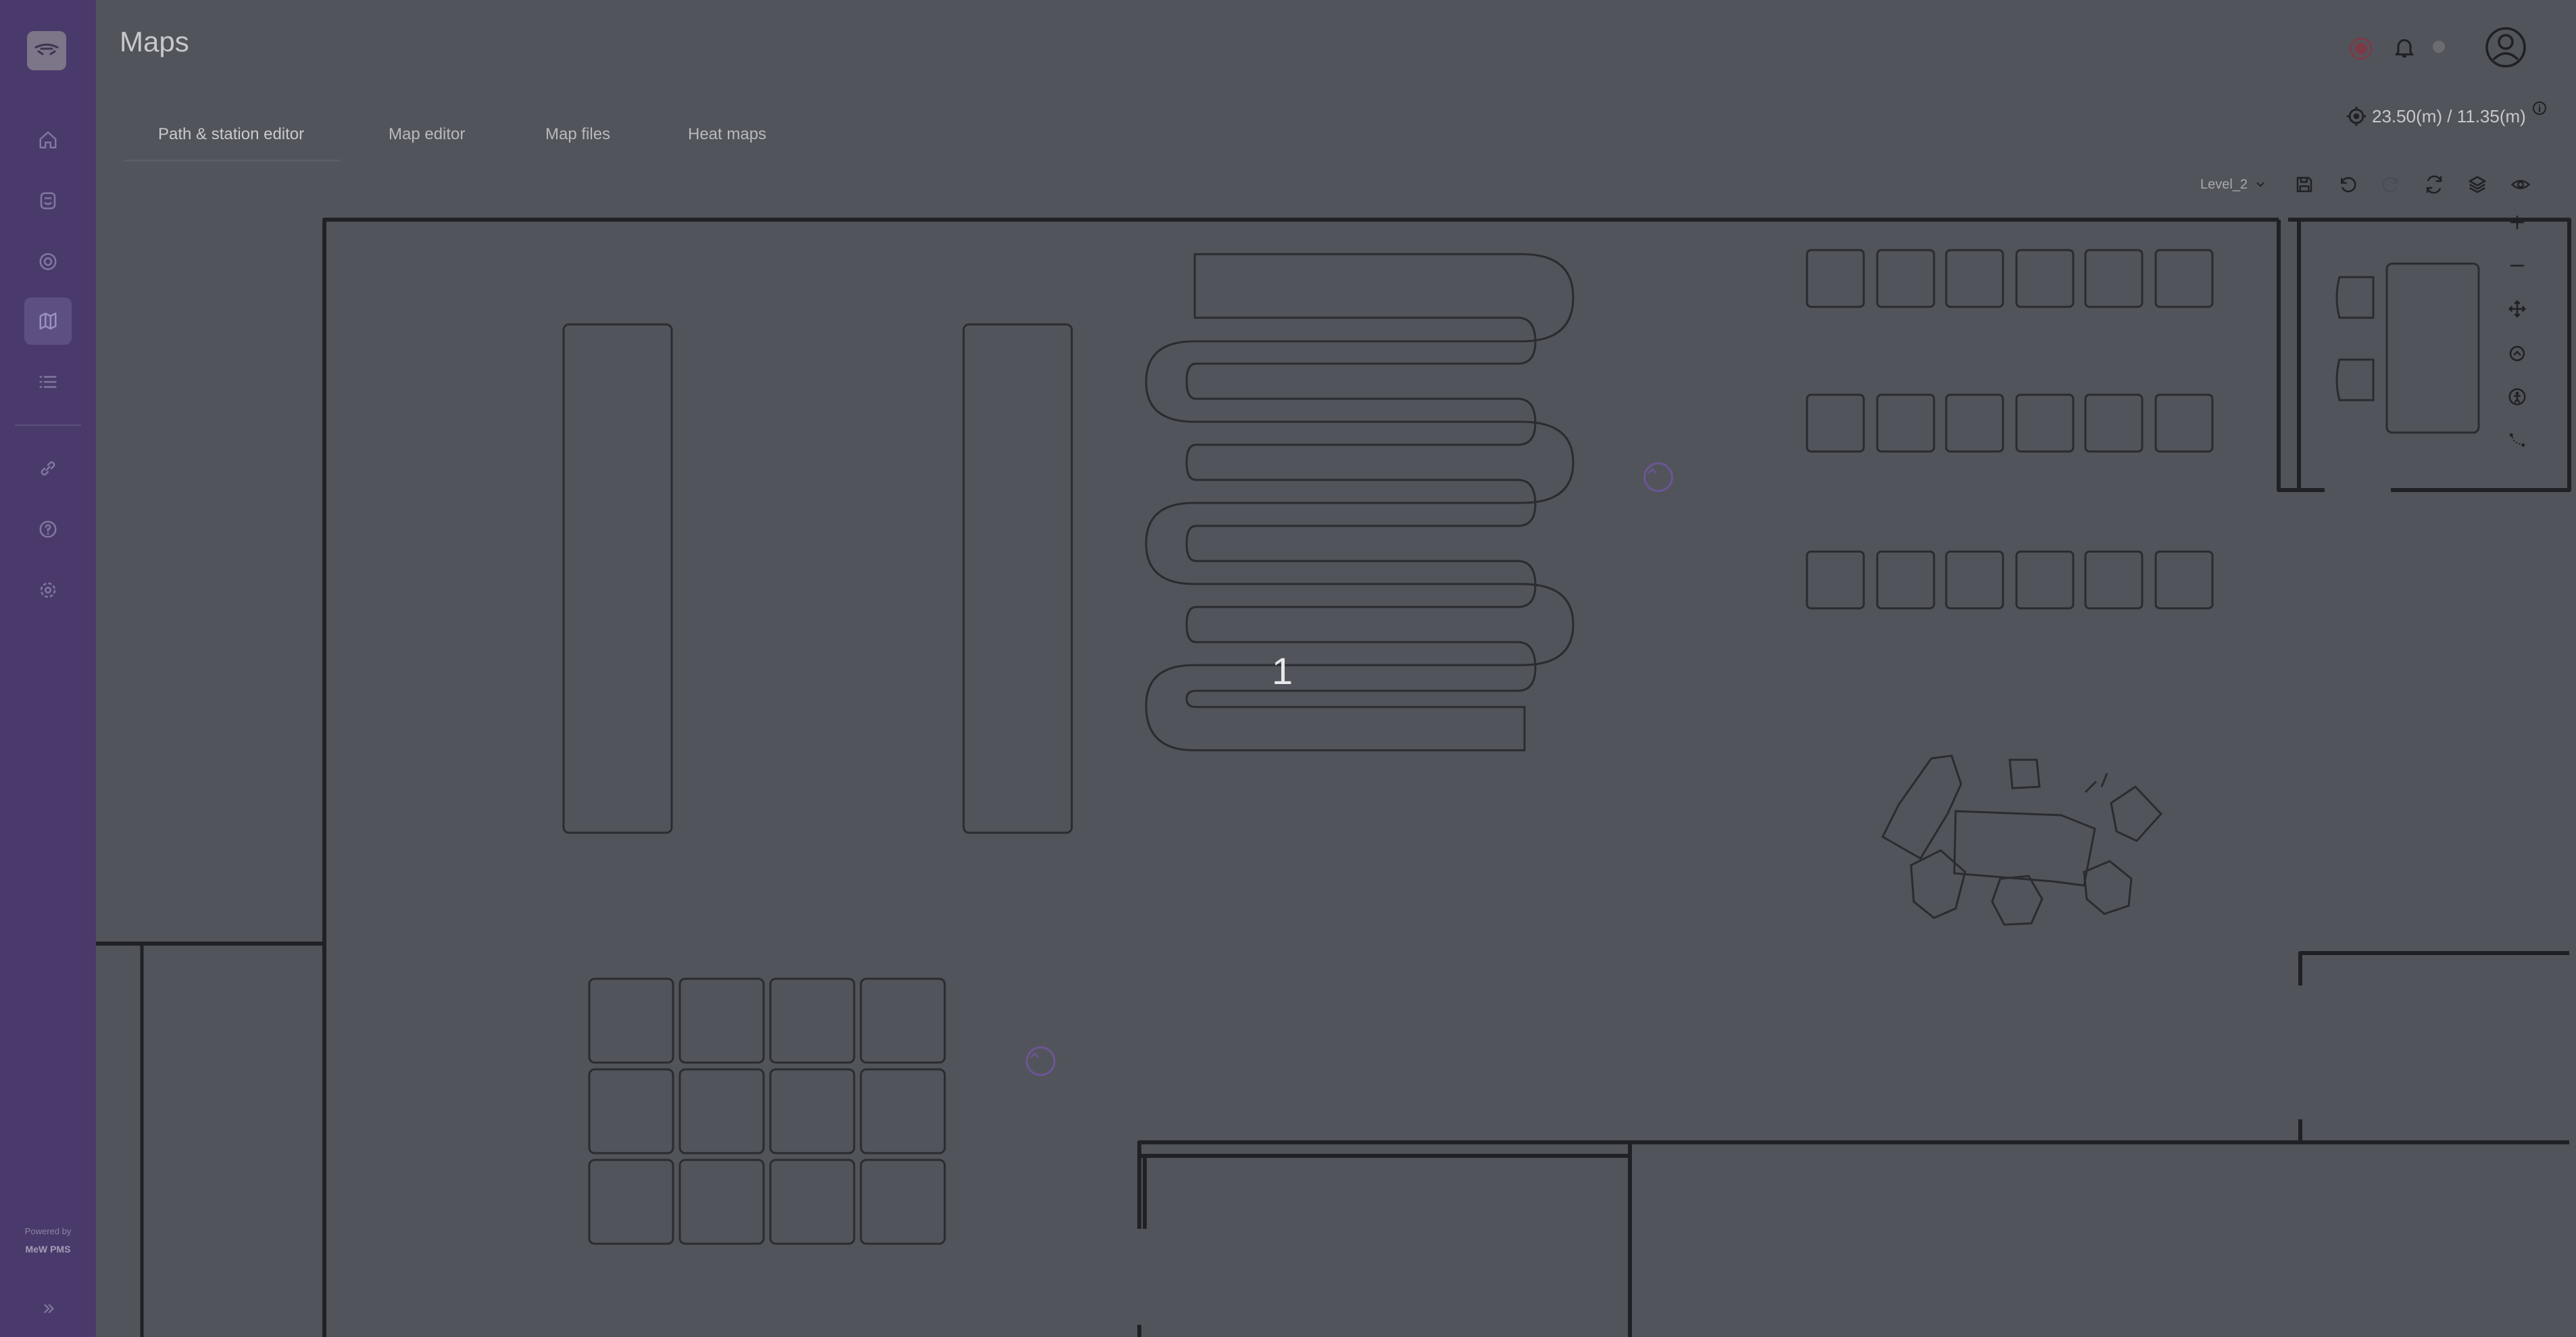 This screenshot has width=2576, height=1337. What do you see at coordinates (2260, 184) in the screenshot?
I see `chevron-down-icon` at bounding box center [2260, 184].